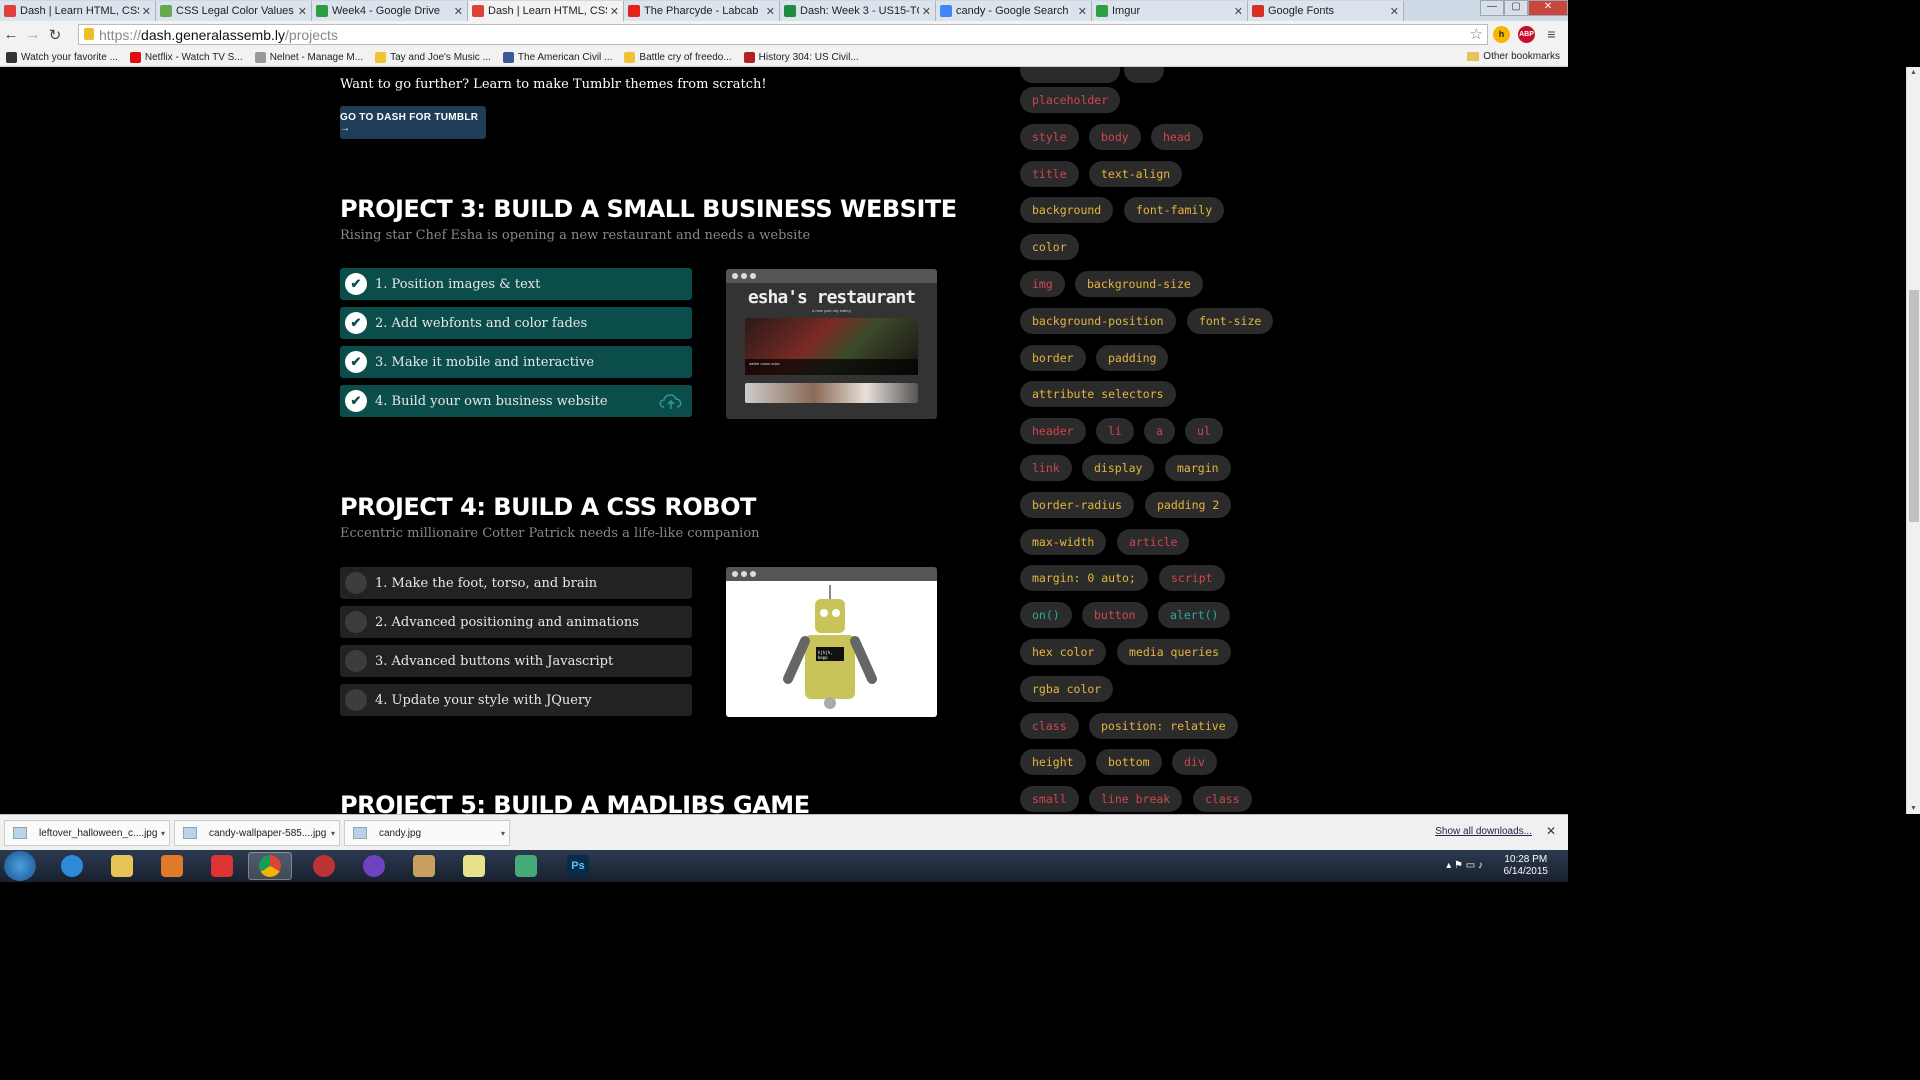  Describe the element at coordinates (1551, 34) in the screenshot. I see `menu-icon: ≡` at that location.